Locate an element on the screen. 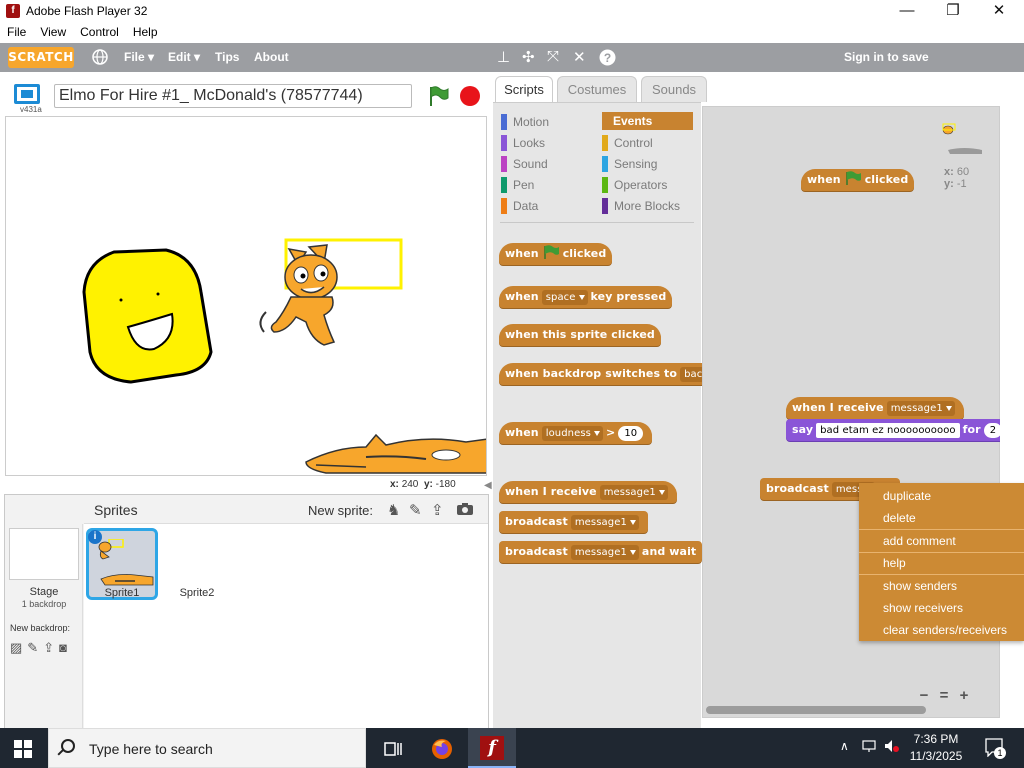  script-say-for-secs: say bad etam ez noooooooooo for 2 is located at coordinates (893, 430).